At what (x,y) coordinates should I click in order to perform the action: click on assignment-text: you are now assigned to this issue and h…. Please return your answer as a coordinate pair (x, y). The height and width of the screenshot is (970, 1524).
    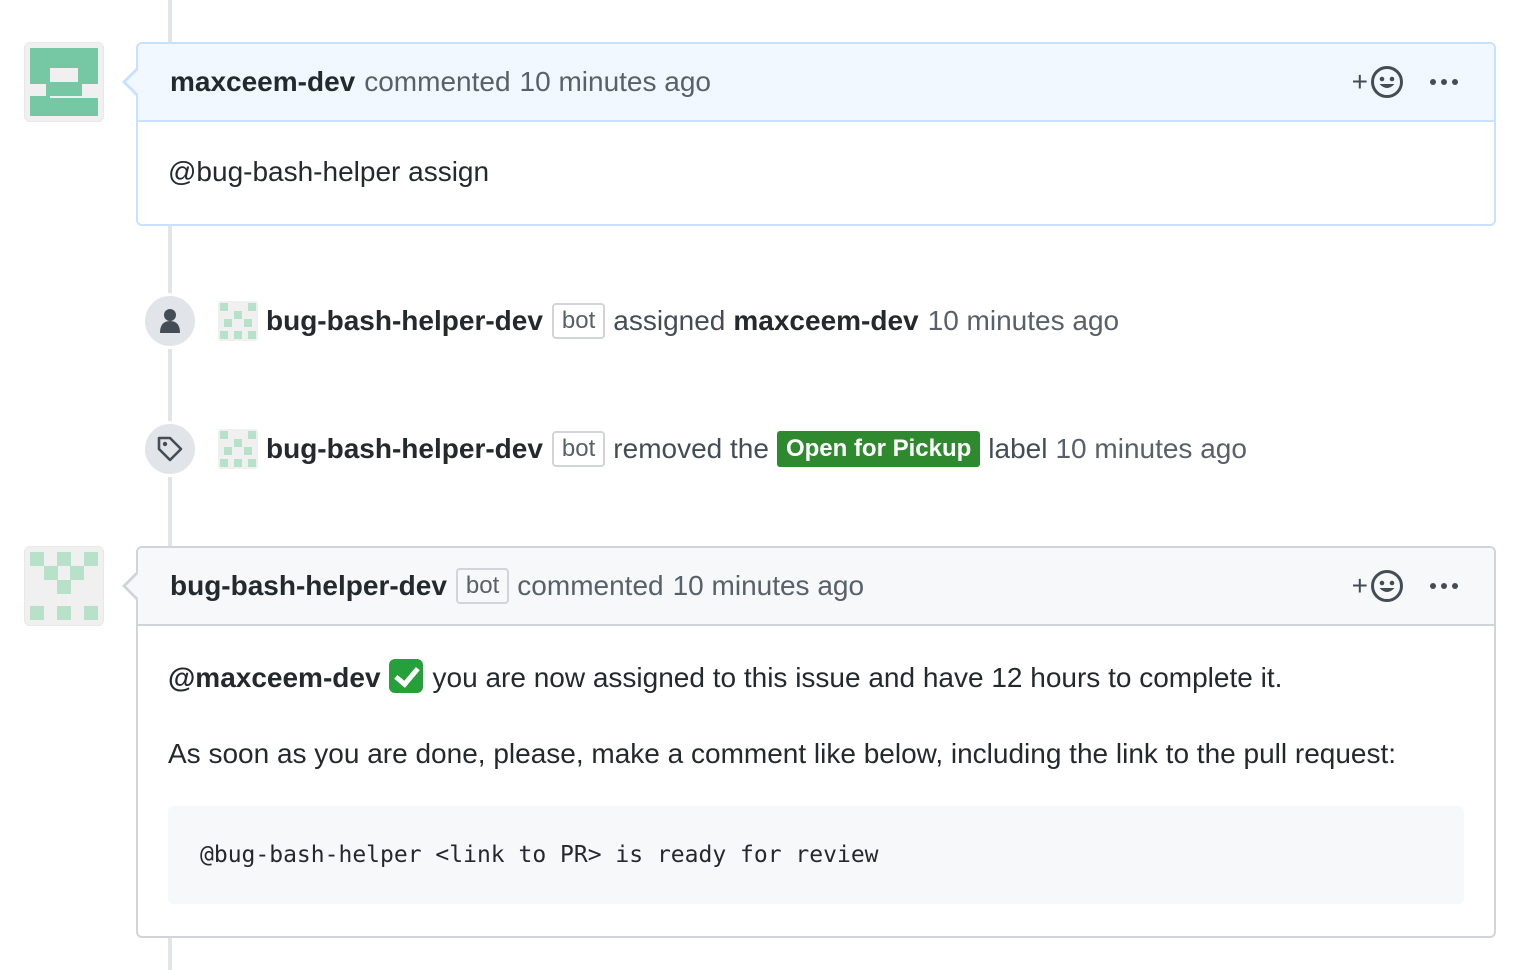
    Looking at the image, I should click on (857, 677).